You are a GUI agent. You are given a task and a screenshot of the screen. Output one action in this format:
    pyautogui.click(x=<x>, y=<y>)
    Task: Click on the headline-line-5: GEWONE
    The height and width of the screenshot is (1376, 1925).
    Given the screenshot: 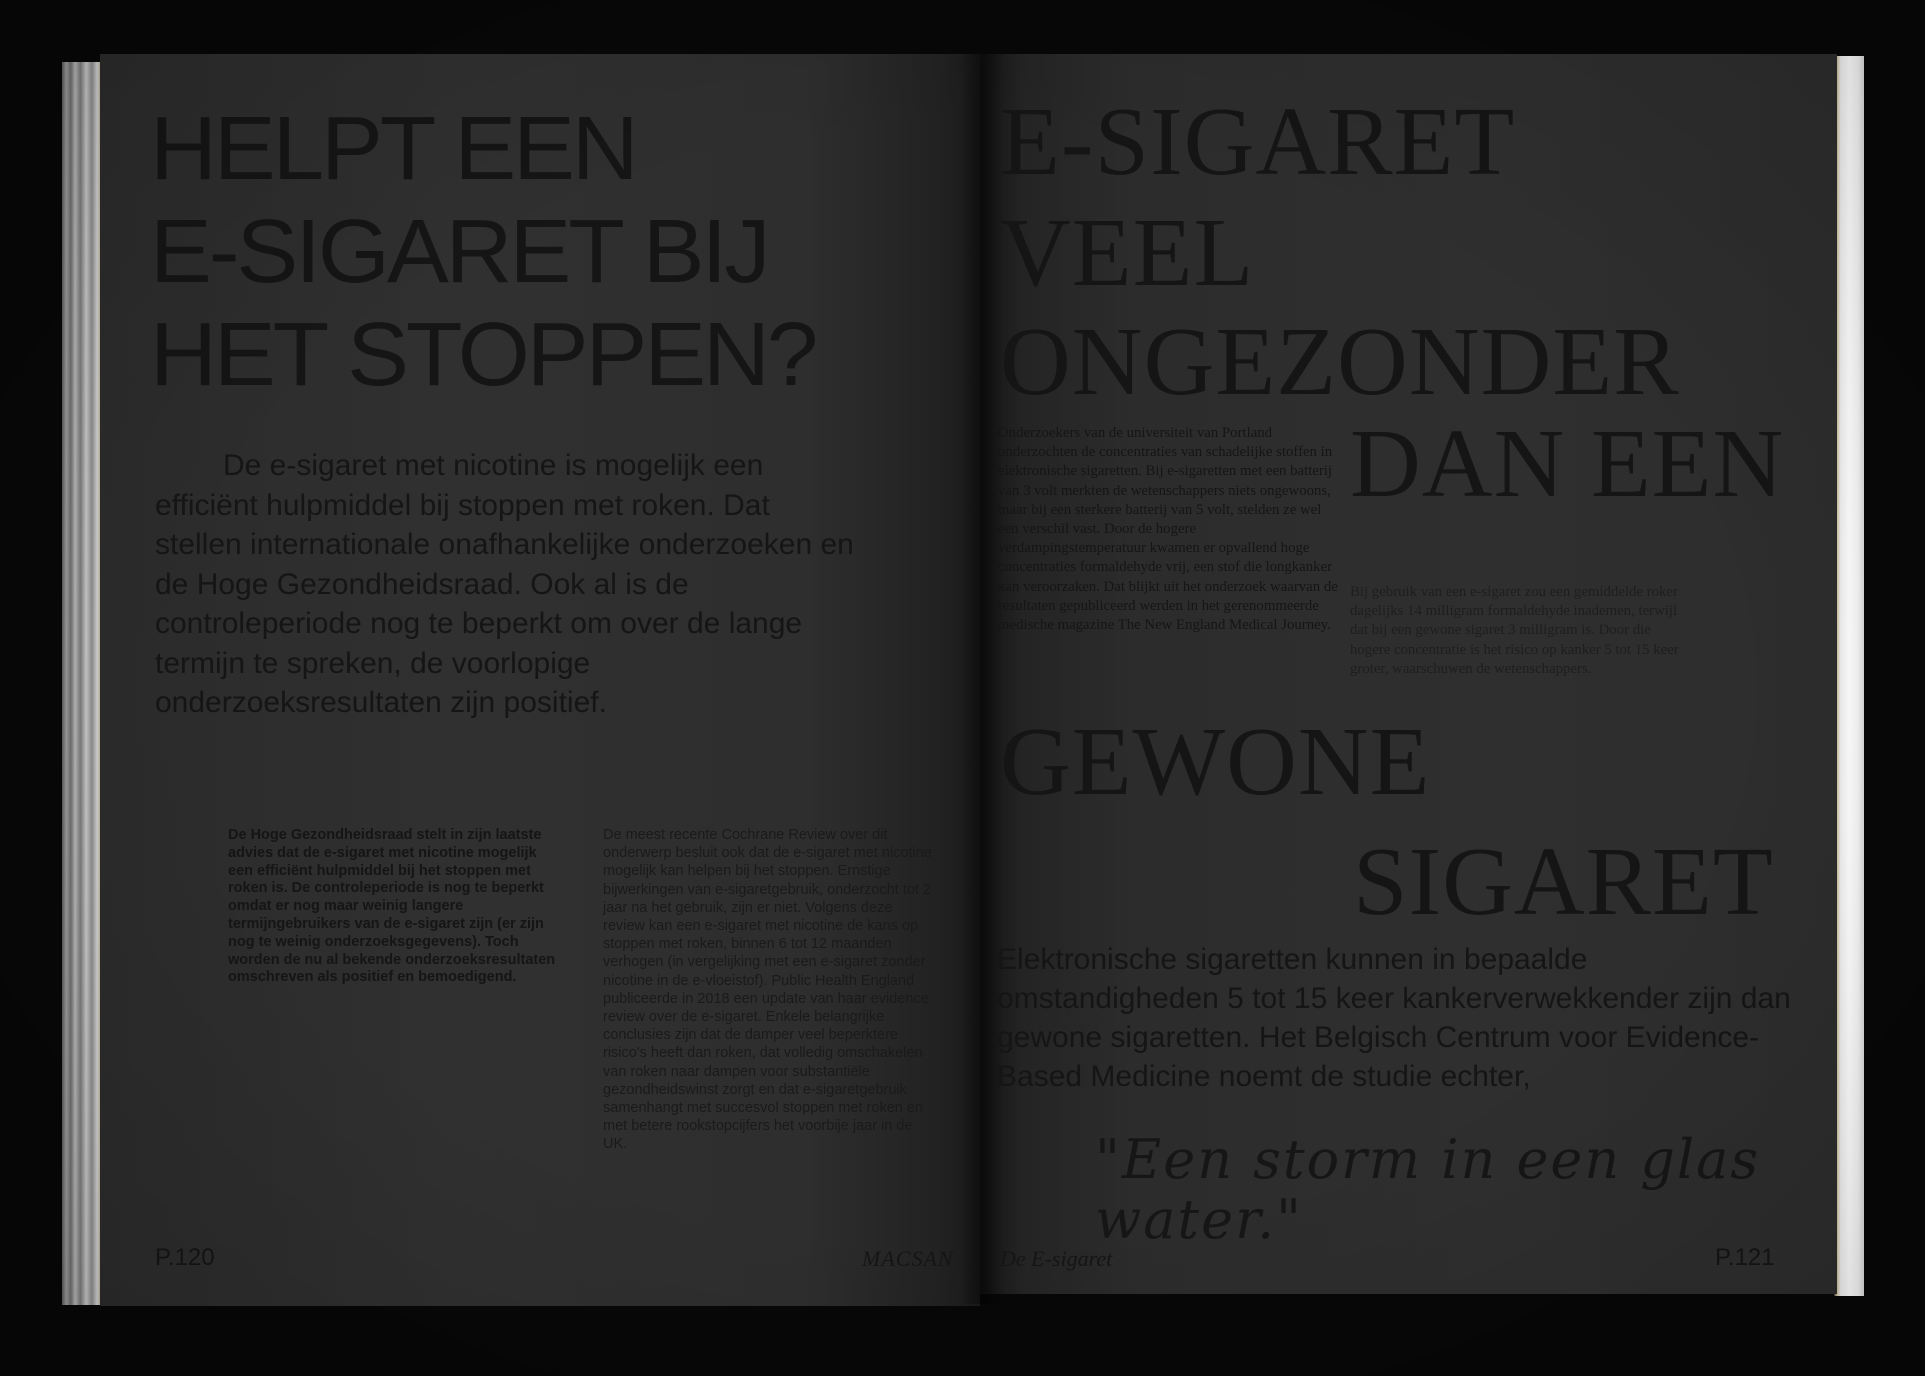 What is the action you would take?
    pyautogui.click(x=1215, y=762)
    